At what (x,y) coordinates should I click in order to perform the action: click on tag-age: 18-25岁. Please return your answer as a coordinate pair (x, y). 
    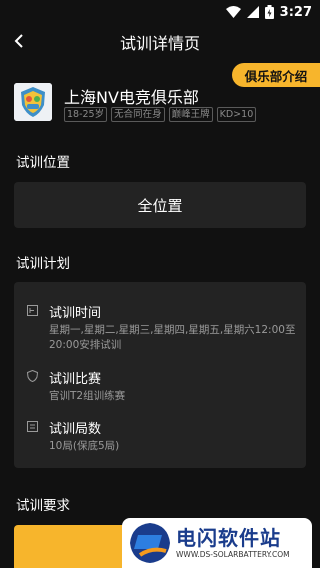
    Looking at the image, I should click on (86, 114).